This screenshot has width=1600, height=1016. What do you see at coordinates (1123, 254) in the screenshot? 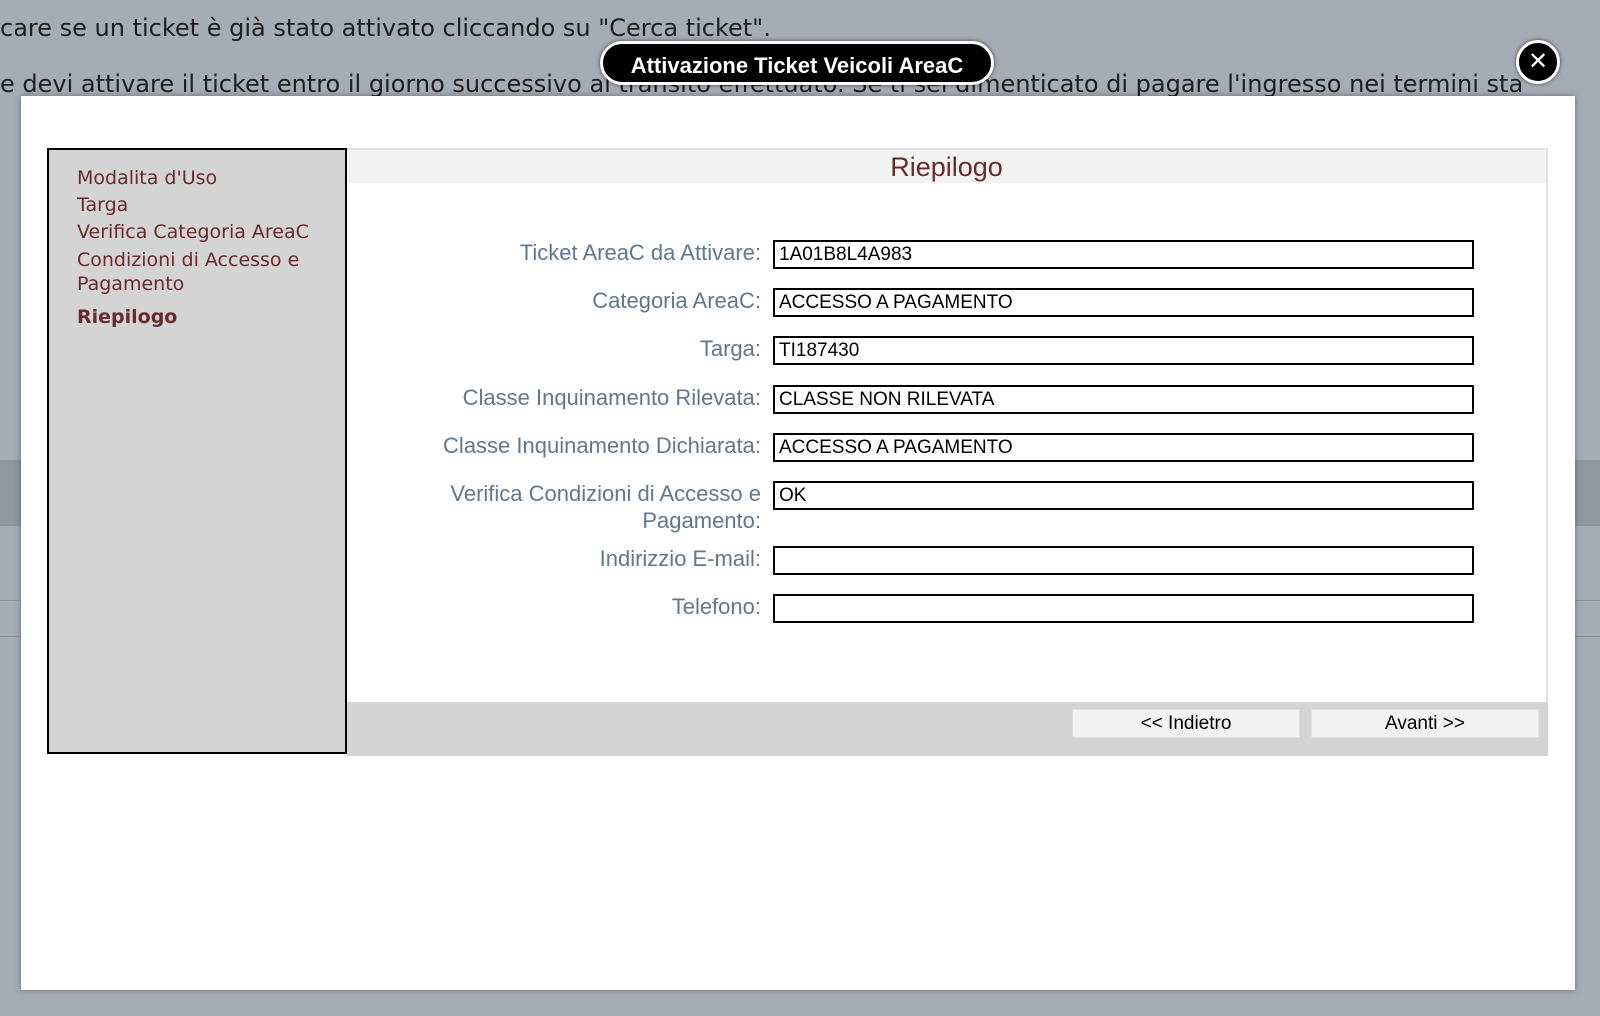
I see `ticket-field: 1A01B8L4A983` at bounding box center [1123, 254].